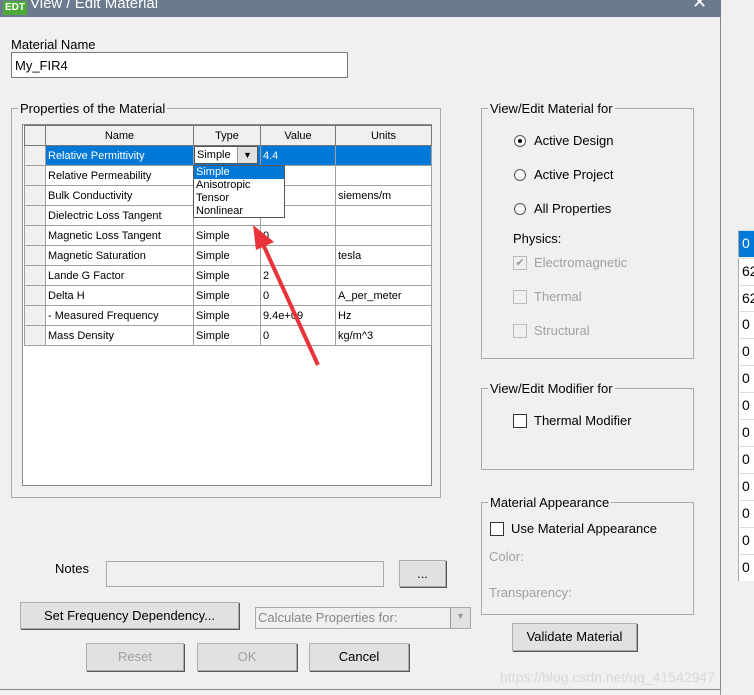 The width and height of the screenshot is (754, 695). What do you see at coordinates (383, 195) in the screenshot?
I see `cell-units: siemens/m` at bounding box center [383, 195].